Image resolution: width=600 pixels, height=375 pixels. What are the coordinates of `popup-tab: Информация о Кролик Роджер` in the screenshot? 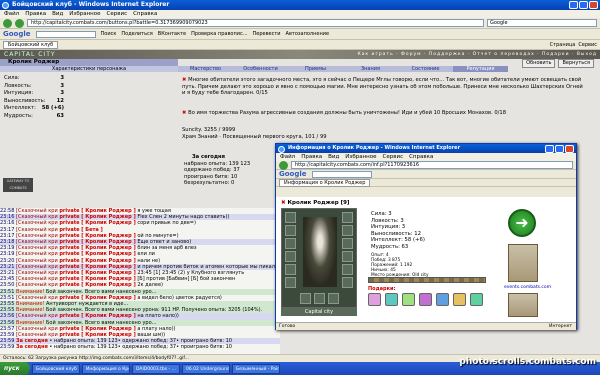 It's located at (325, 182).